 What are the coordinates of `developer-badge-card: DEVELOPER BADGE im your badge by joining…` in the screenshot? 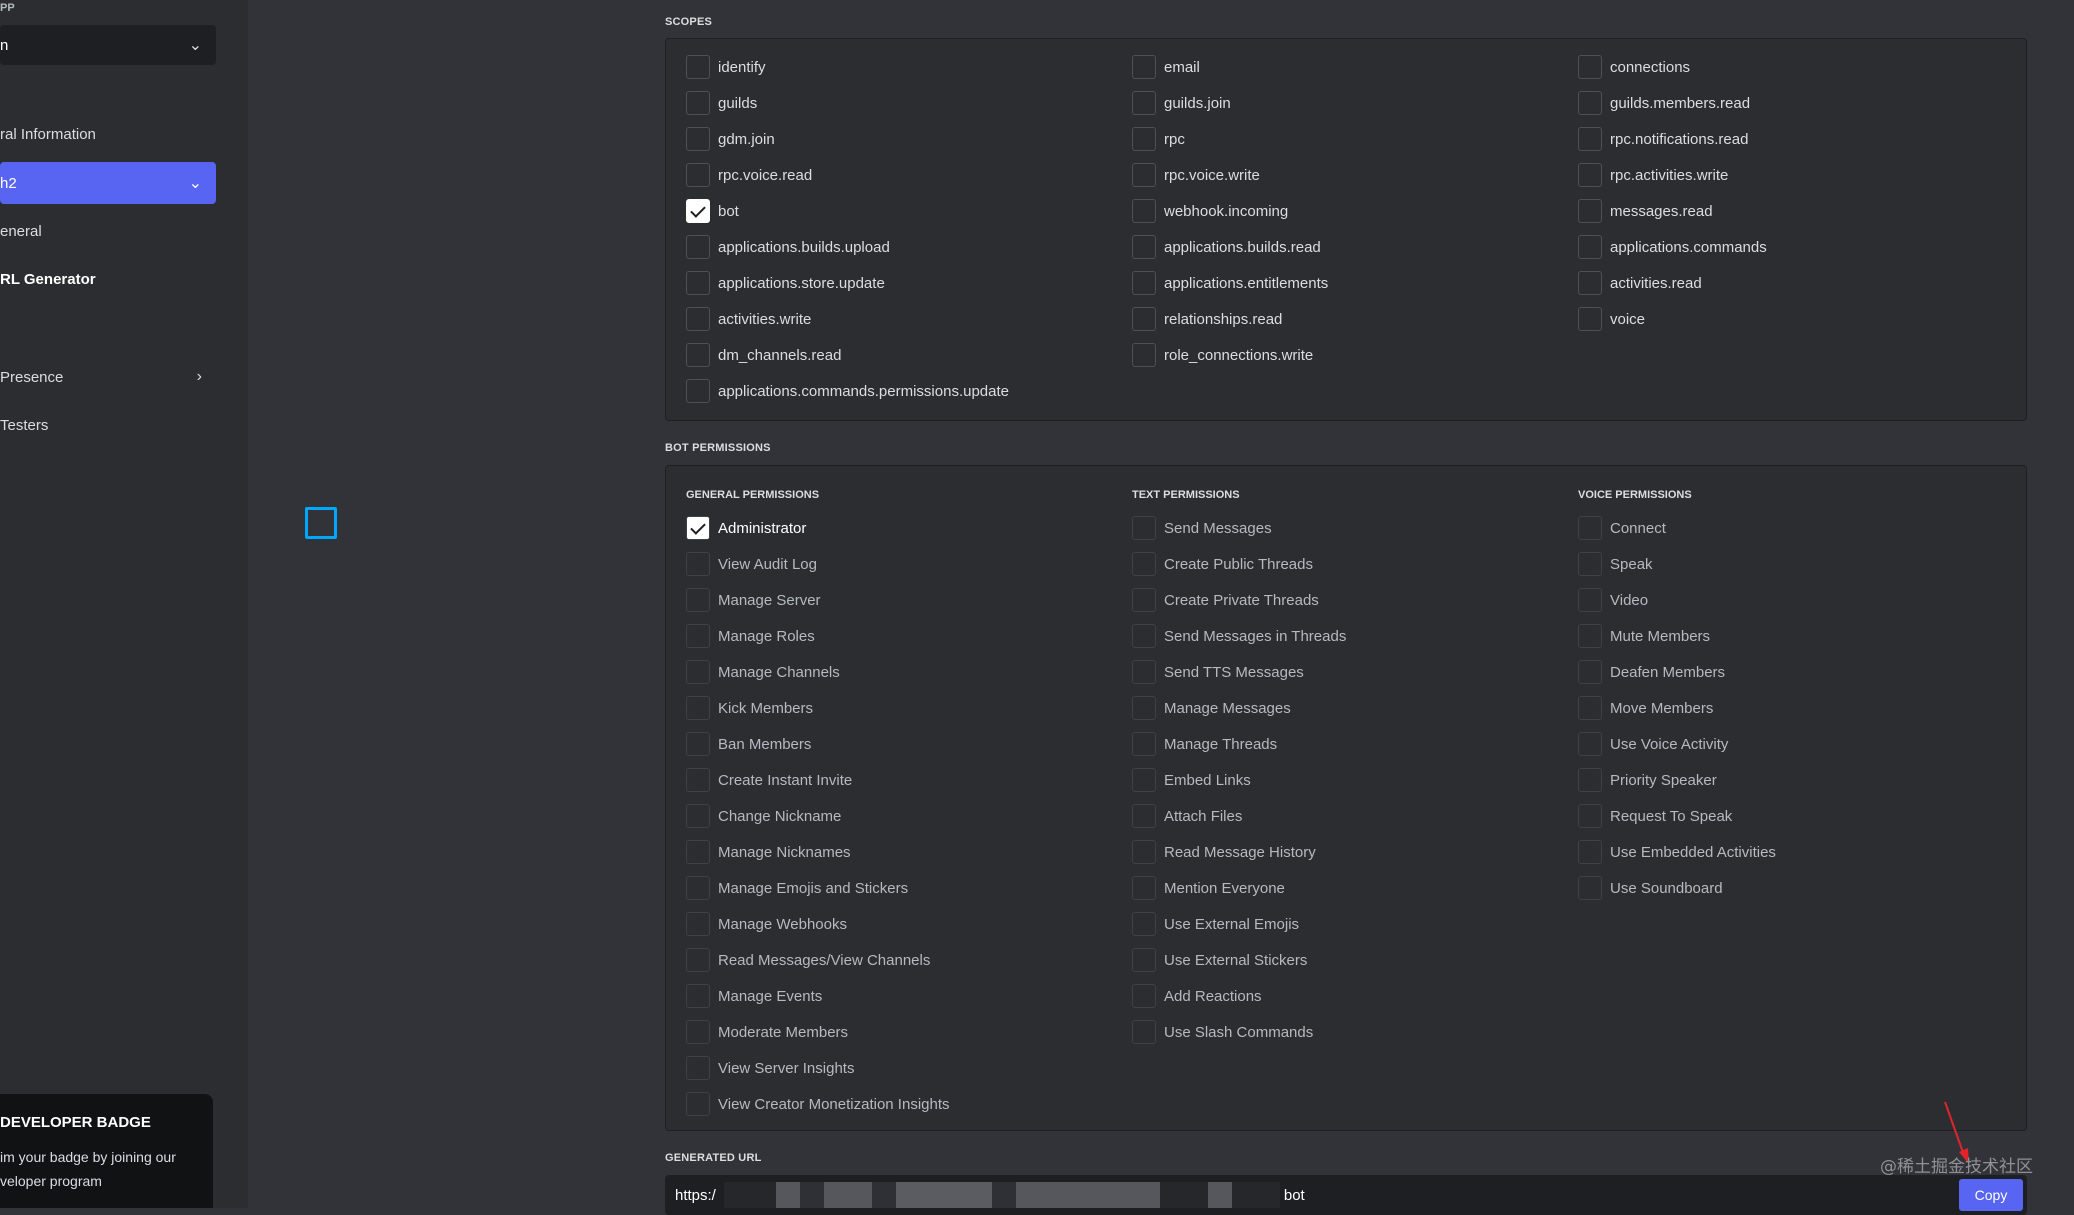 It's located at (106, 1151).